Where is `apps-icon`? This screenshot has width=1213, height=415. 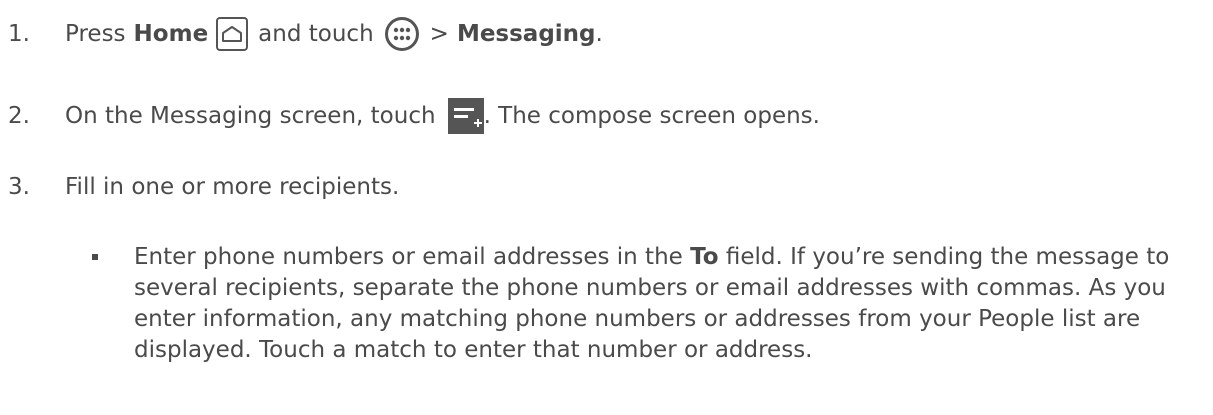
apps-icon is located at coordinates (402, 34).